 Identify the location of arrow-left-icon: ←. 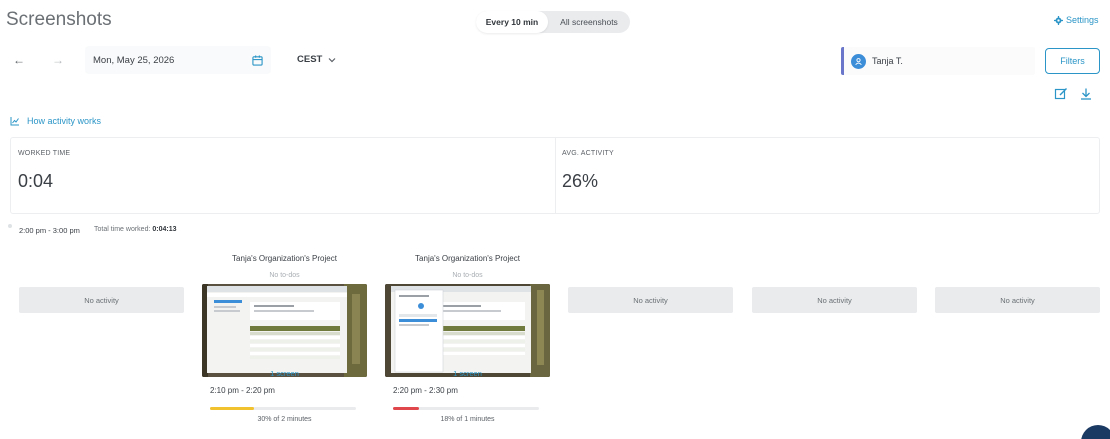
(19, 60).